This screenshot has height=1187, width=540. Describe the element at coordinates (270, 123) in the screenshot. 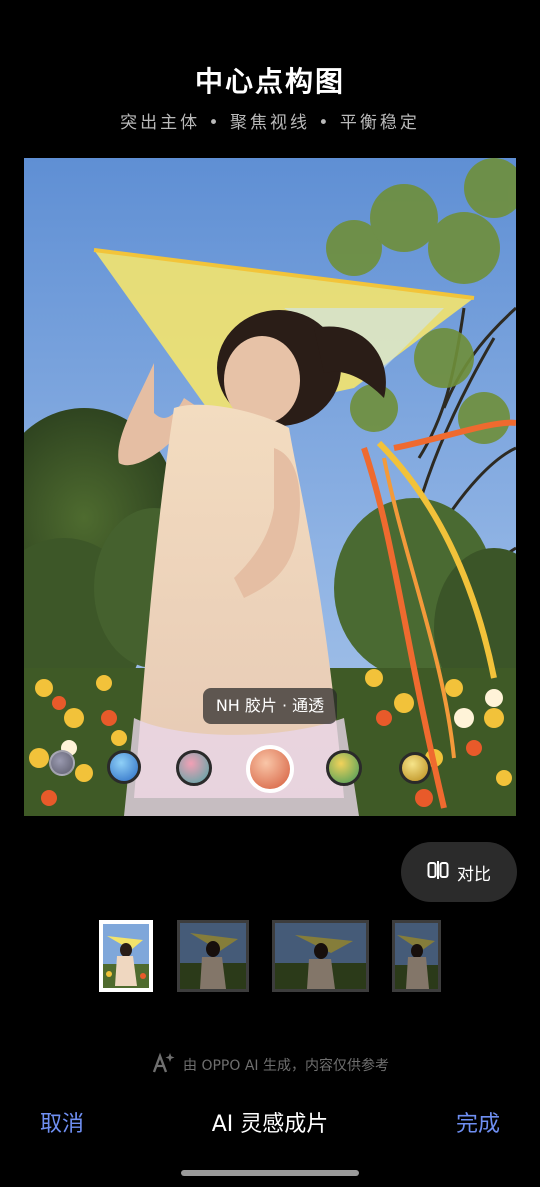

I see `page-subtitle: 突出主体 • 聚焦视线 • 平衡稳定` at that location.